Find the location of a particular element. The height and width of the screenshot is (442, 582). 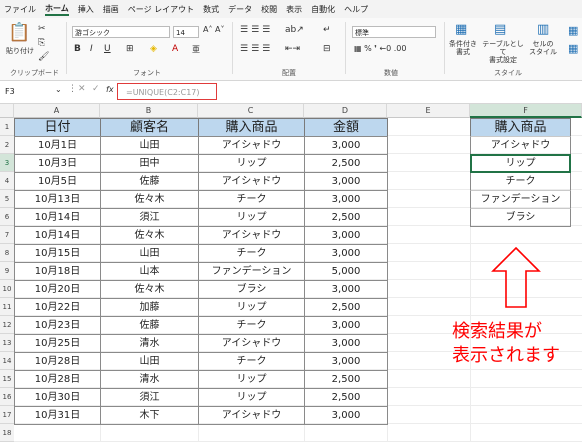

table-cell: ファンデーション is located at coordinates (251, 271).